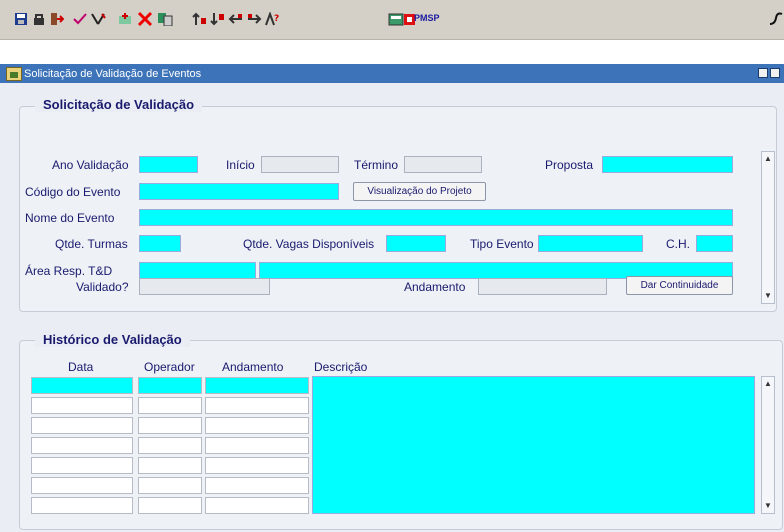 The width and height of the screenshot is (784, 532). I want to click on tipo-evento-field, so click(590, 243).